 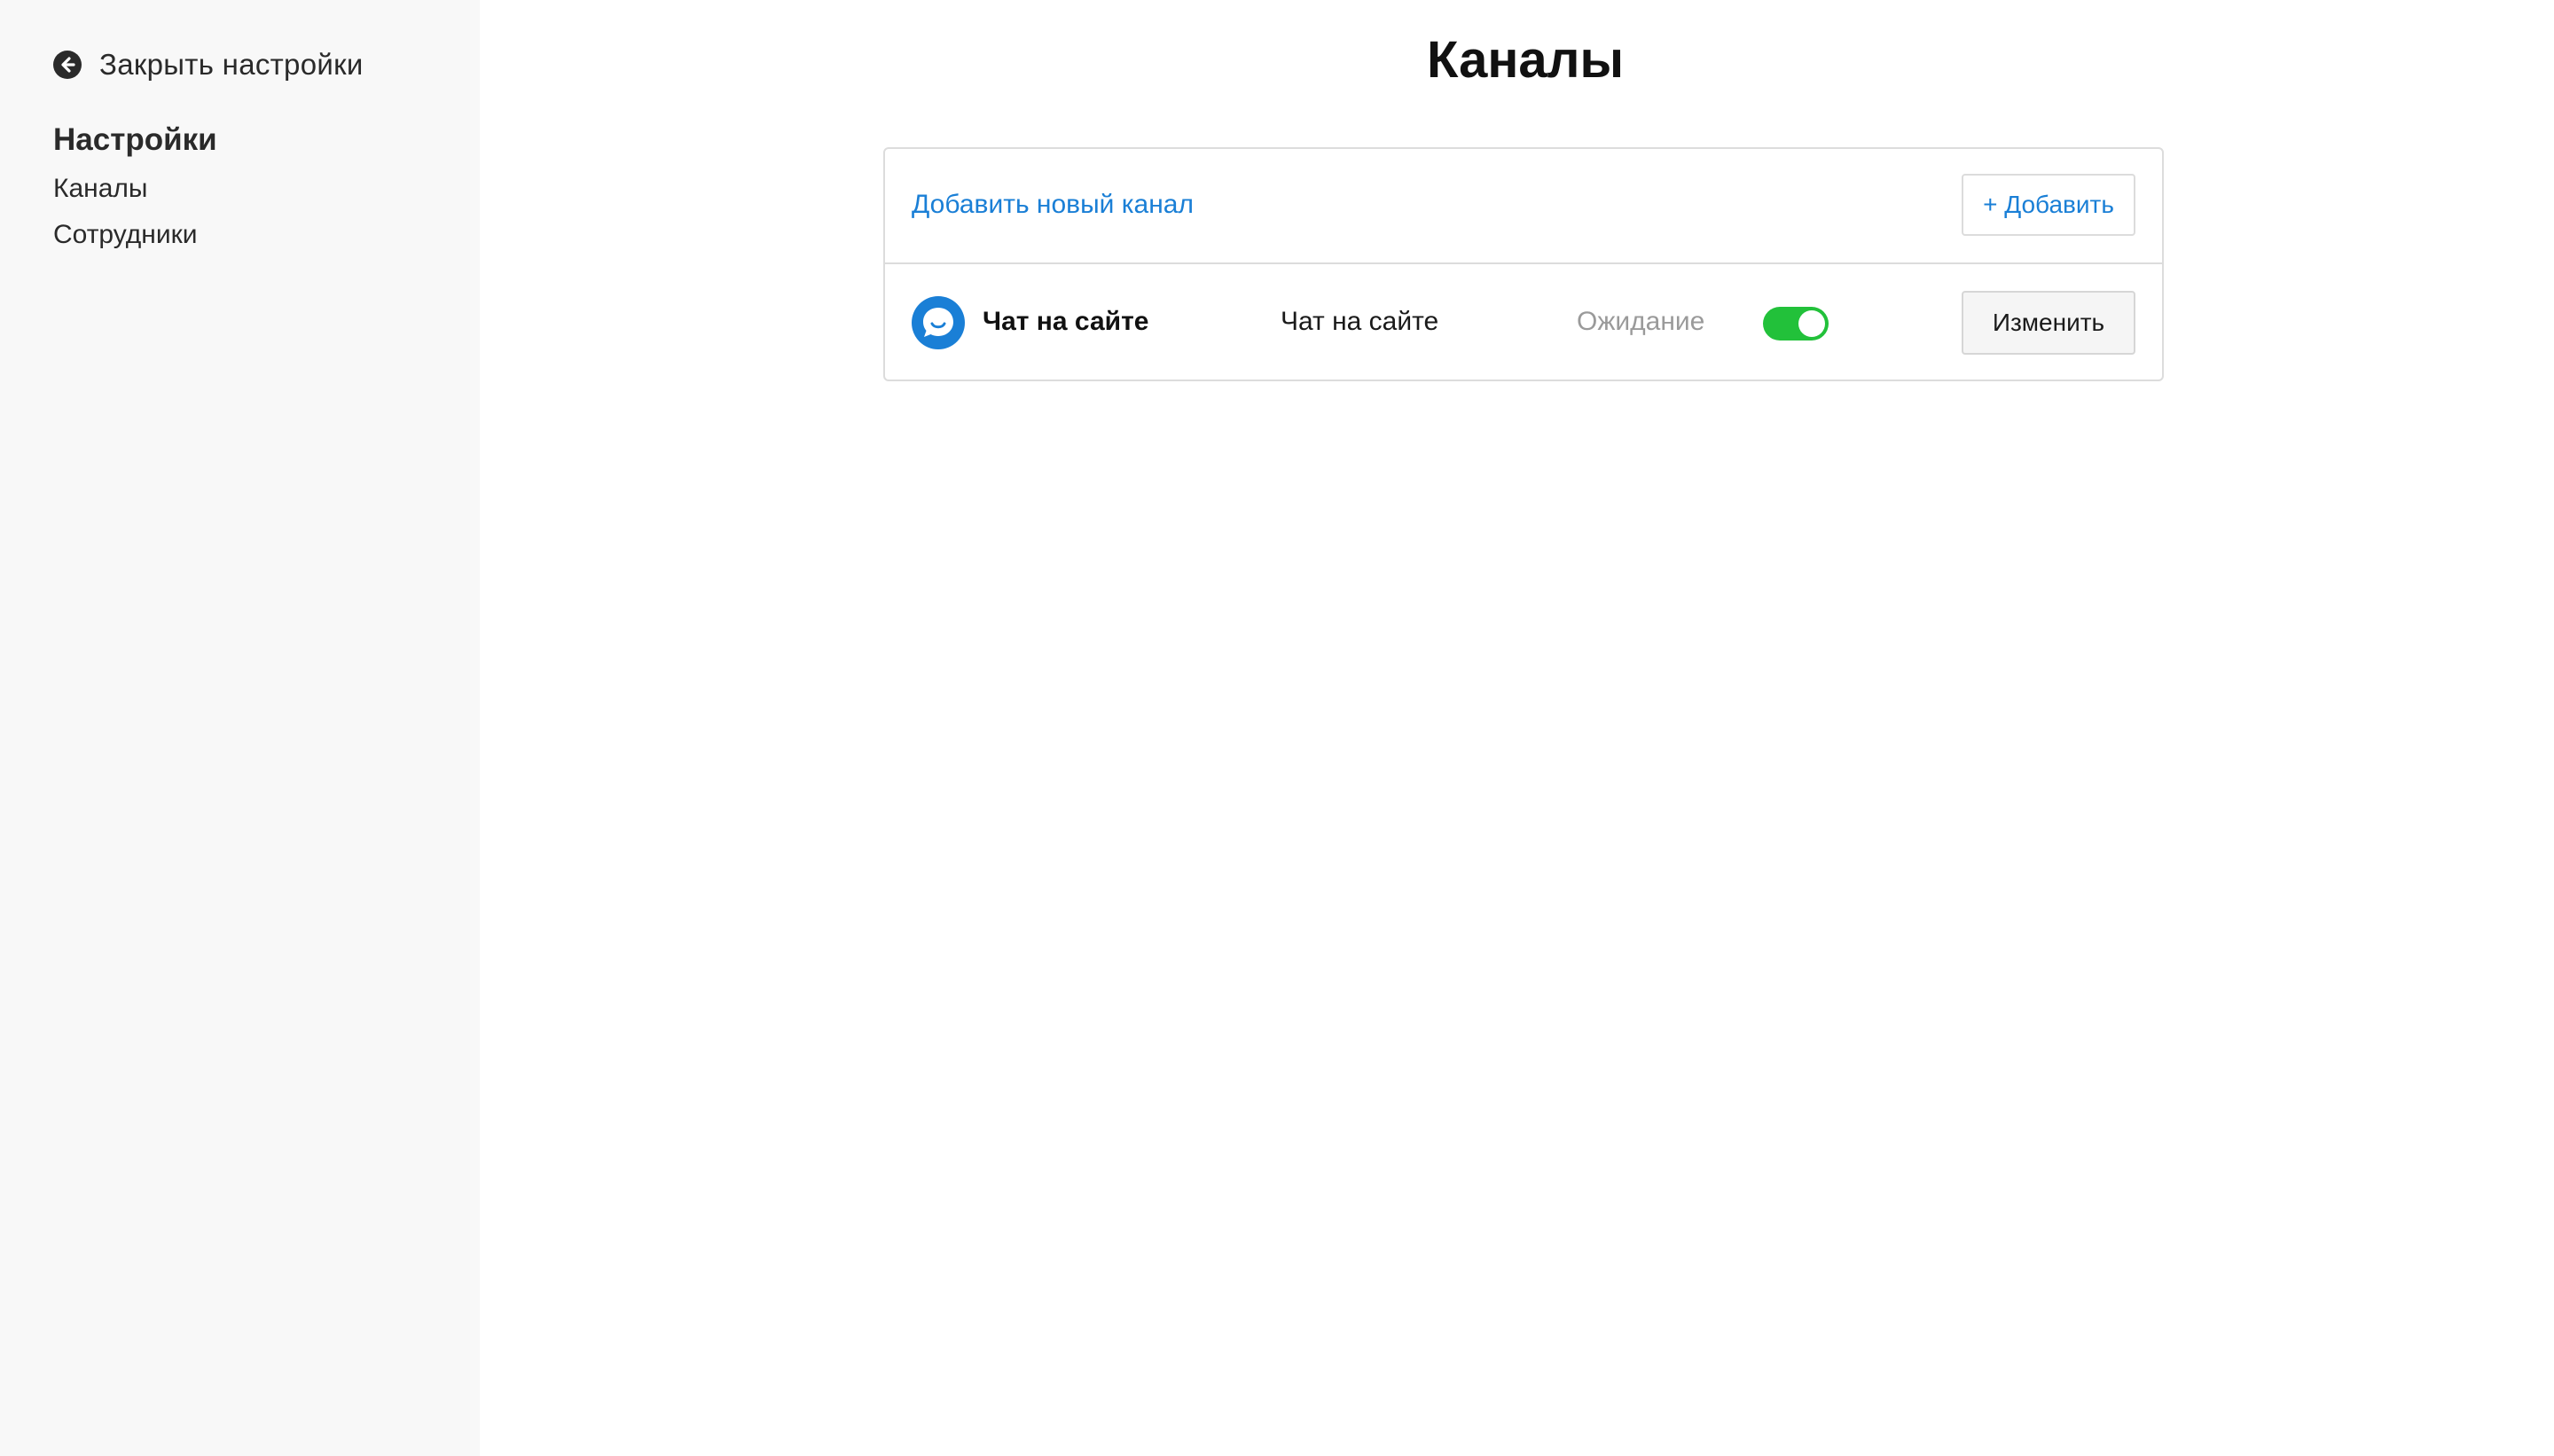 What do you see at coordinates (1525, 60) in the screenshot?
I see `page-title: Каналы` at bounding box center [1525, 60].